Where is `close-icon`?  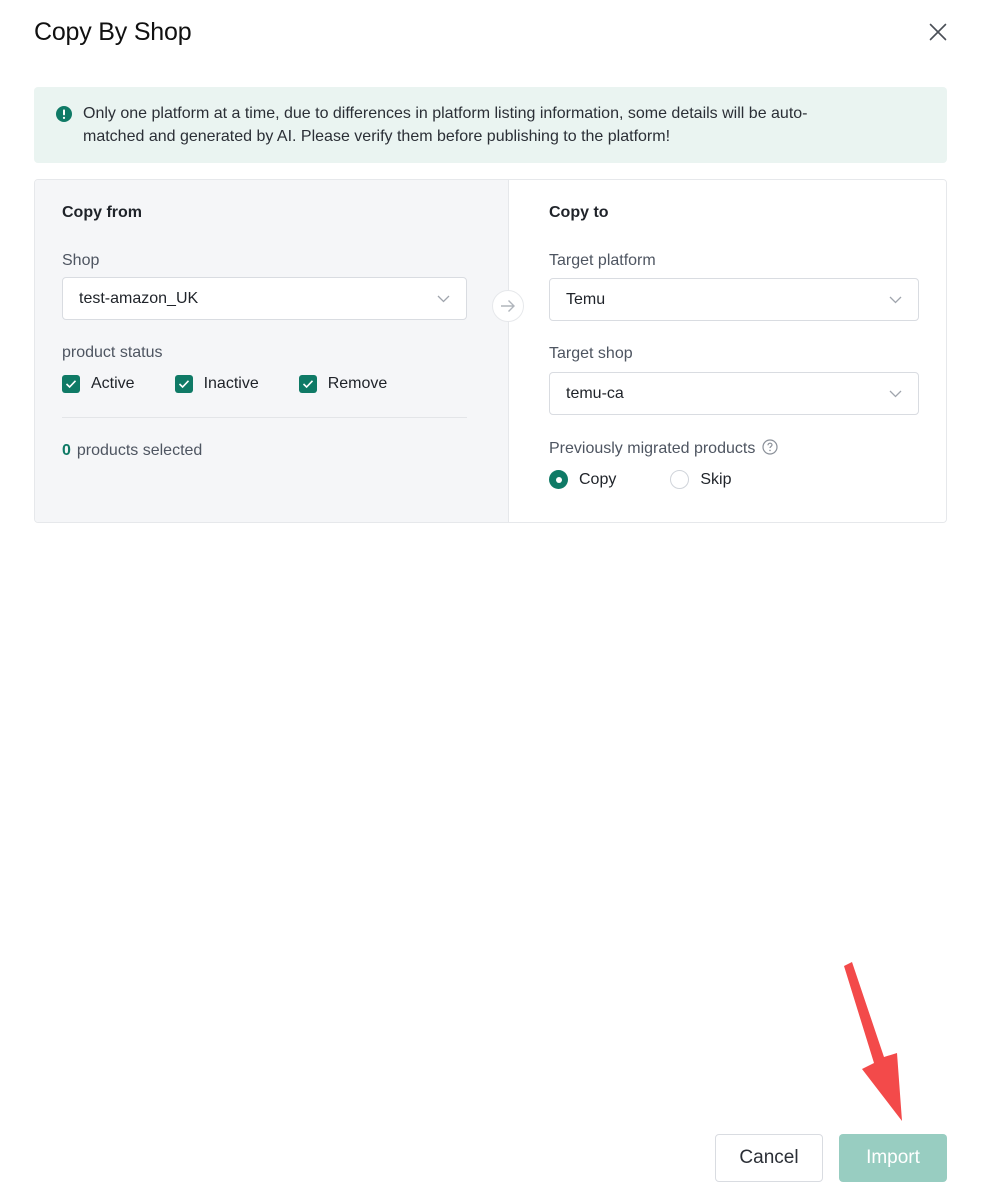 close-icon is located at coordinates (938, 34).